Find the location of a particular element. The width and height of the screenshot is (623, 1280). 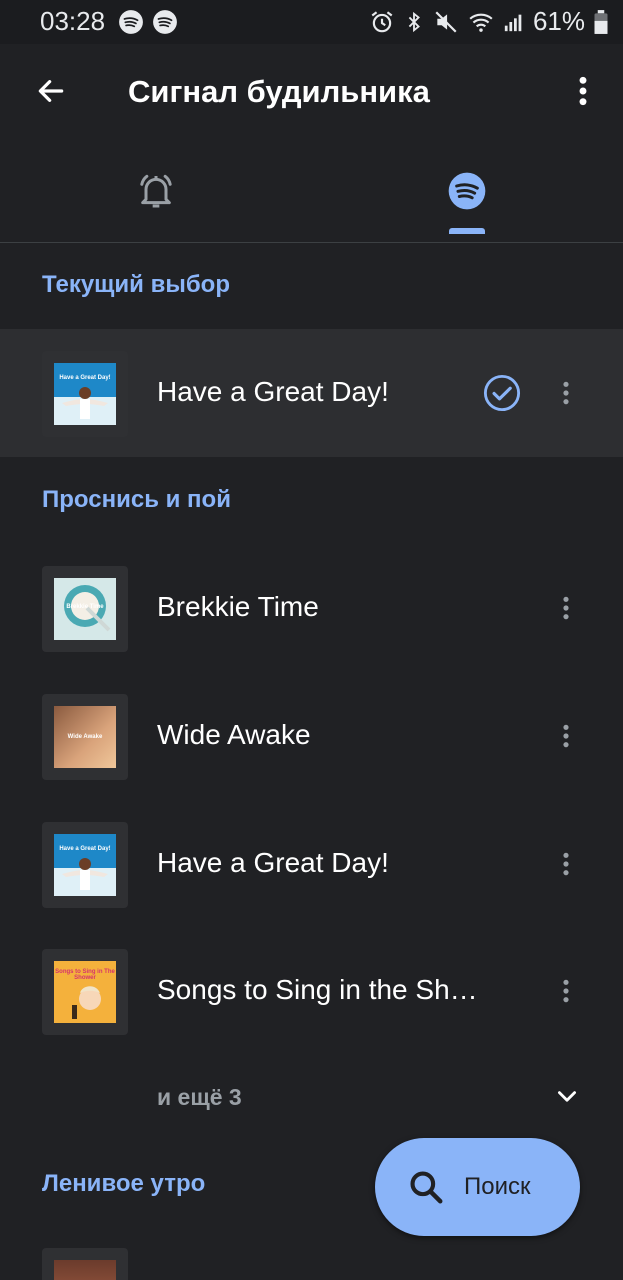

tab-spotify is located at coordinates (466, 191).